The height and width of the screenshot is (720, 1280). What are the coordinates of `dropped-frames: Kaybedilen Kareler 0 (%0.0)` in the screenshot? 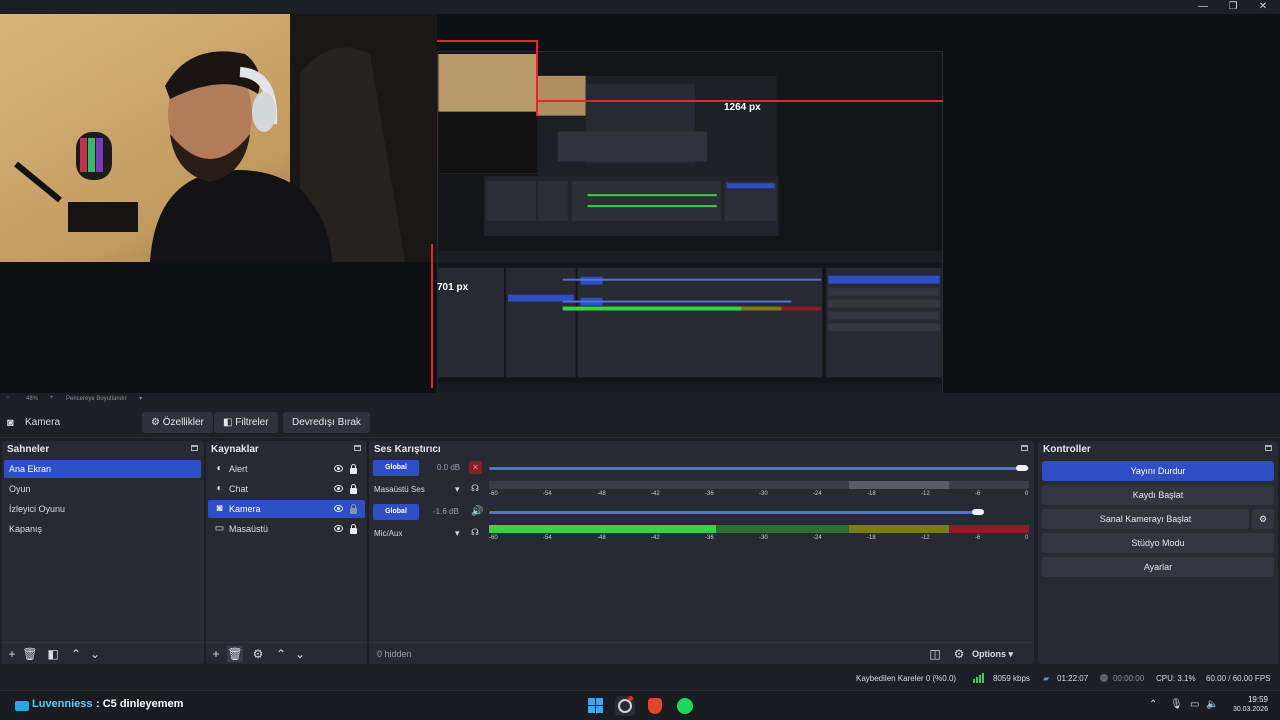 It's located at (906, 678).